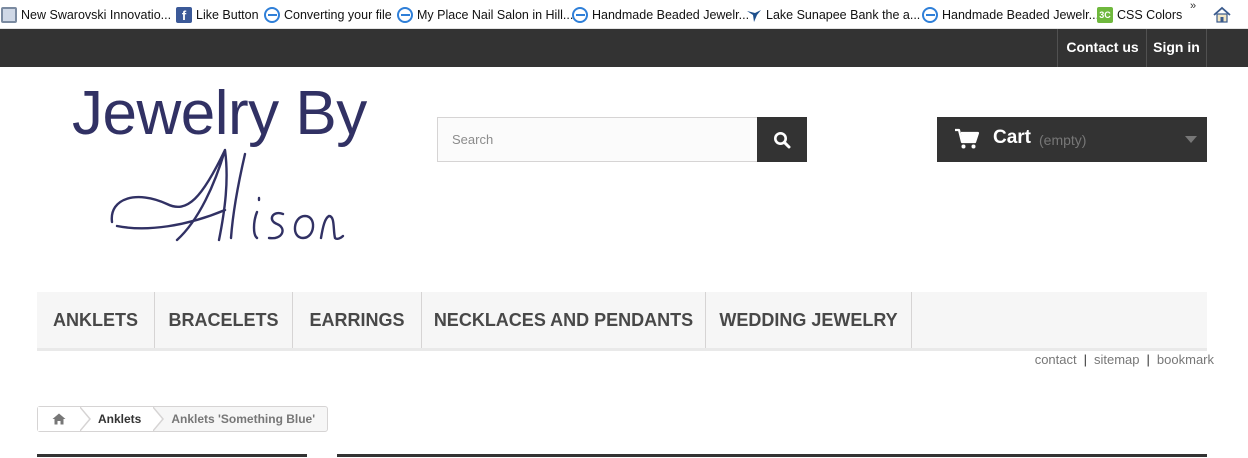 The width and height of the screenshot is (1248, 458). What do you see at coordinates (1191, 139) in the screenshot?
I see `chevron-down-icon` at bounding box center [1191, 139].